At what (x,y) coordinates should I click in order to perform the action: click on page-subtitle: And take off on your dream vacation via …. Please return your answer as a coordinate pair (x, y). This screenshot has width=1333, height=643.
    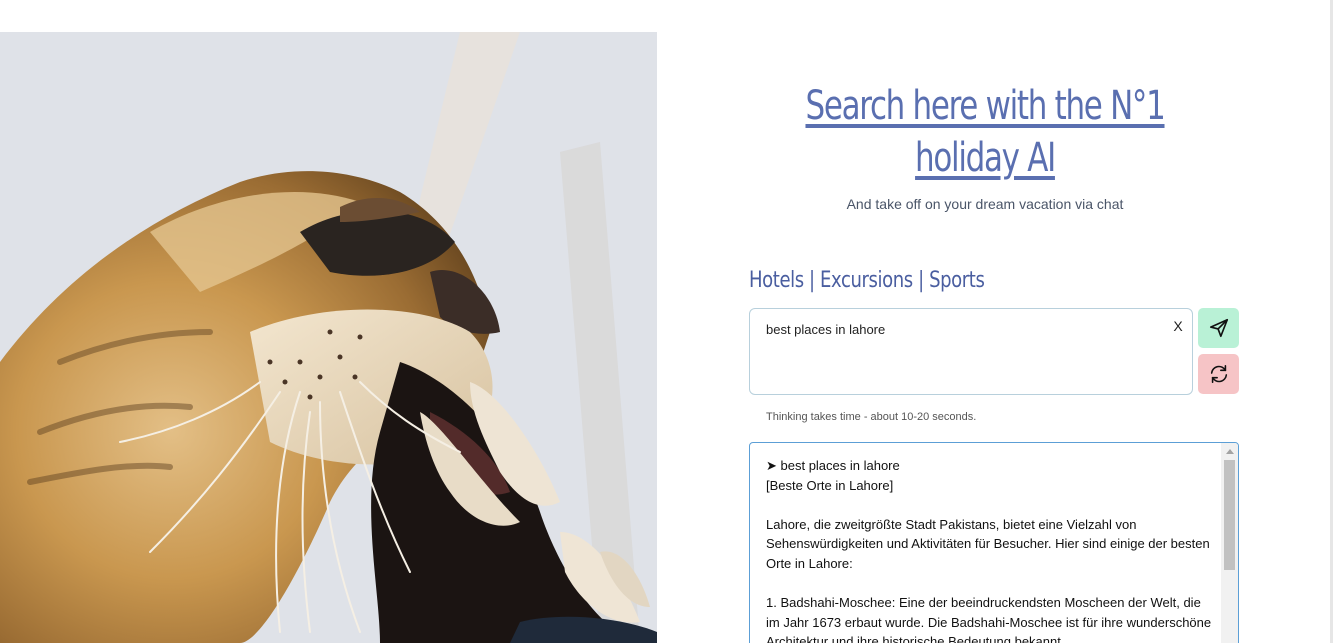
    Looking at the image, I should click on (985, 204).